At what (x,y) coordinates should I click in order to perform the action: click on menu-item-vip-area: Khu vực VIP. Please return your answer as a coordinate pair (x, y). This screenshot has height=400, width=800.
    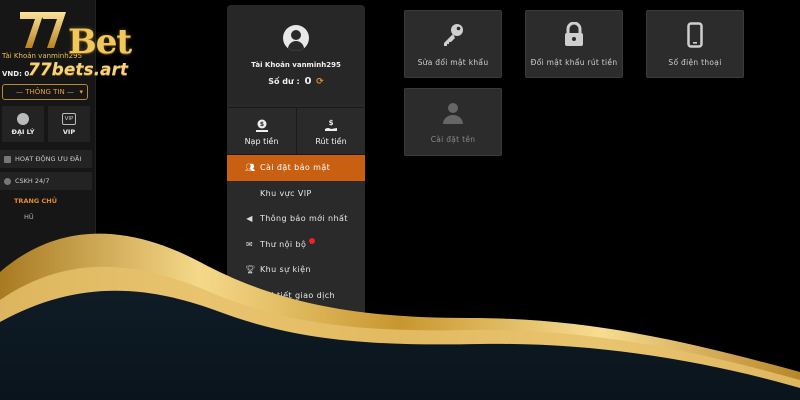
    Looking at the image, I should click on (296, 194).